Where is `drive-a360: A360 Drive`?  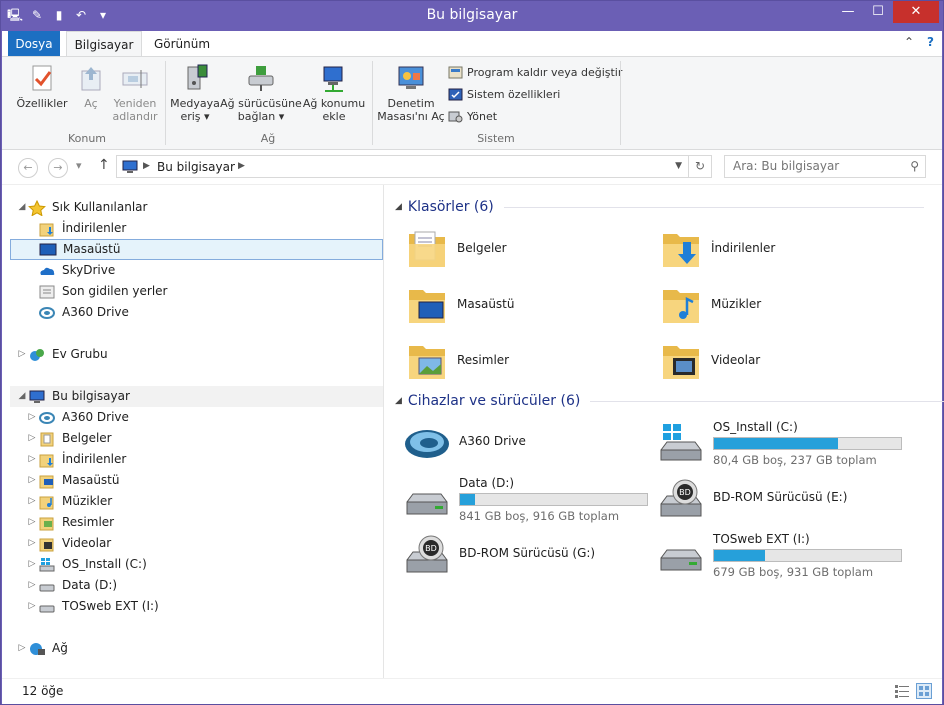 drive-a360: A360 Drive is located at coordinates (464, 444).